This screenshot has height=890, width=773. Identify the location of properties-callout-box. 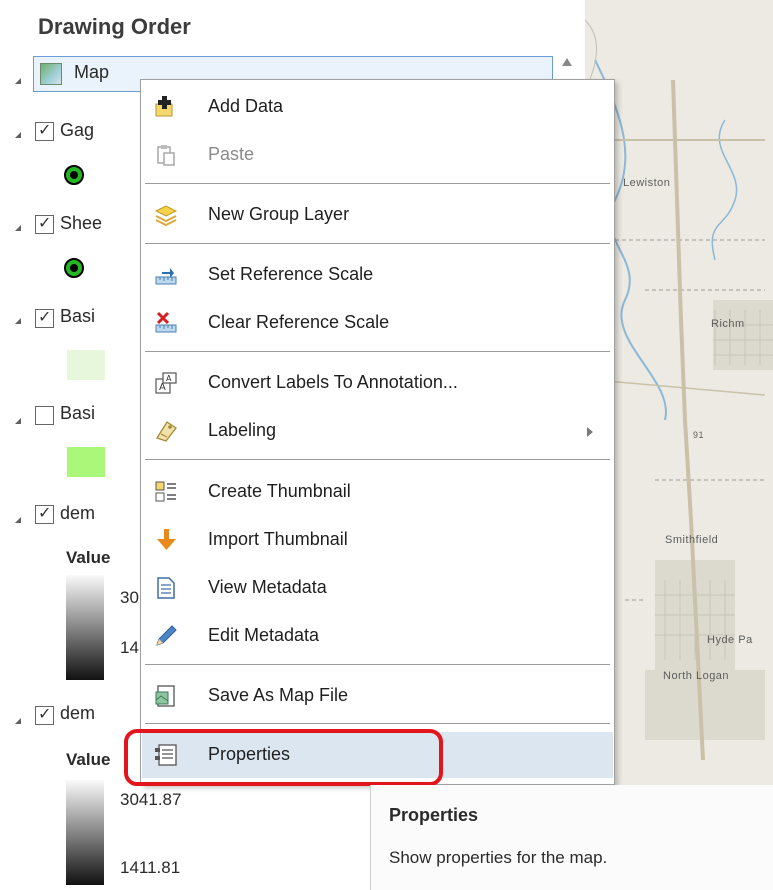
(283, 757).